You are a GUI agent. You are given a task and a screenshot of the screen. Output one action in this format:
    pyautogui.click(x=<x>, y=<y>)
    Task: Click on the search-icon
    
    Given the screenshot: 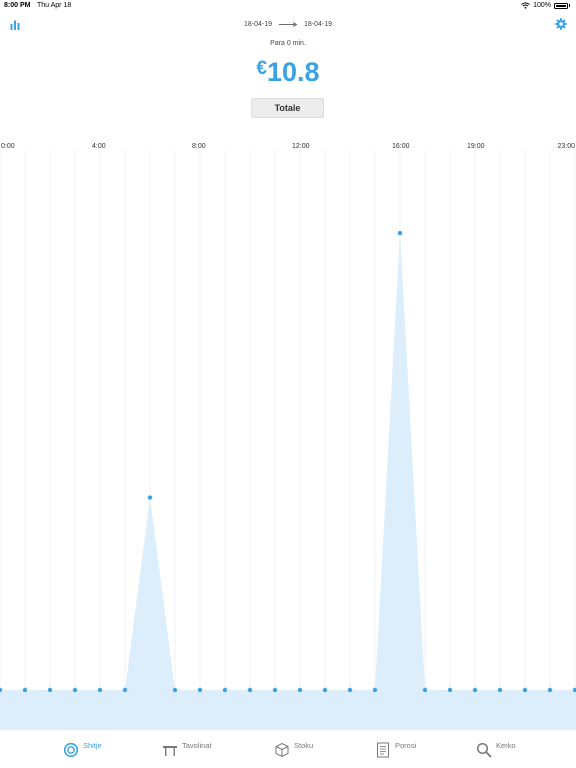 What is the action you would take?
    pyautogui.click(x=484, y=750)
    